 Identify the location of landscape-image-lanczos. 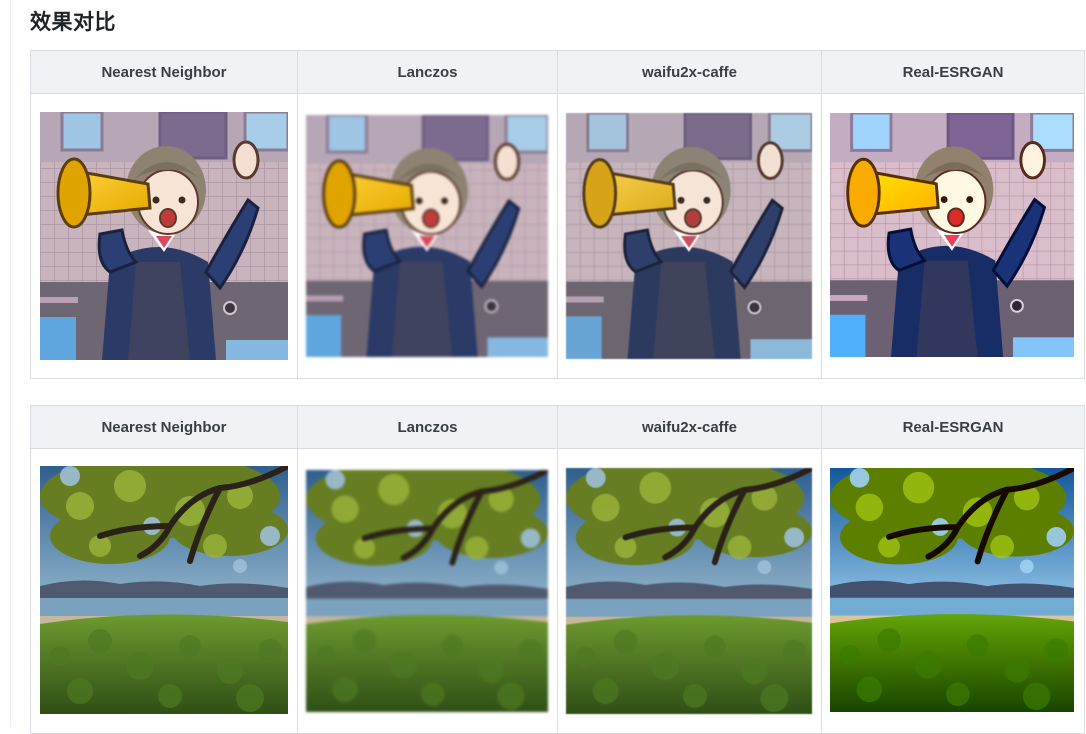
(427, 591).